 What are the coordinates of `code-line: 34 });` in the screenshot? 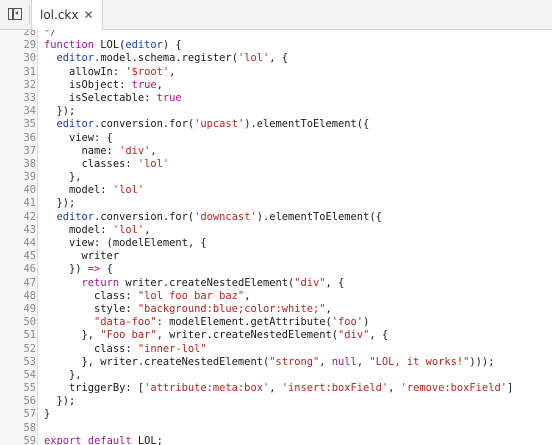 It's located at (276, 111).